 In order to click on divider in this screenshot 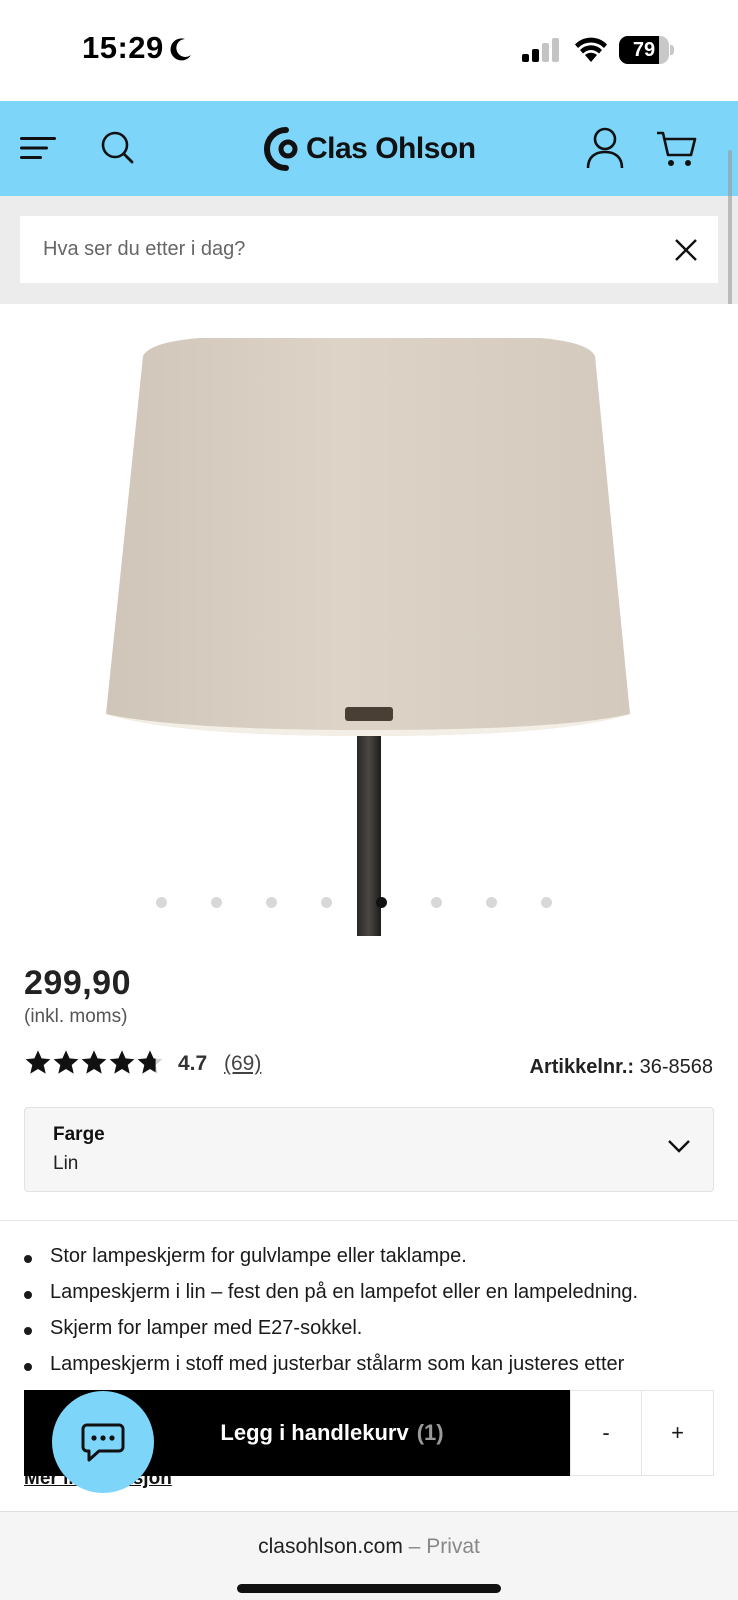, I will do `click(369, 1220)`.